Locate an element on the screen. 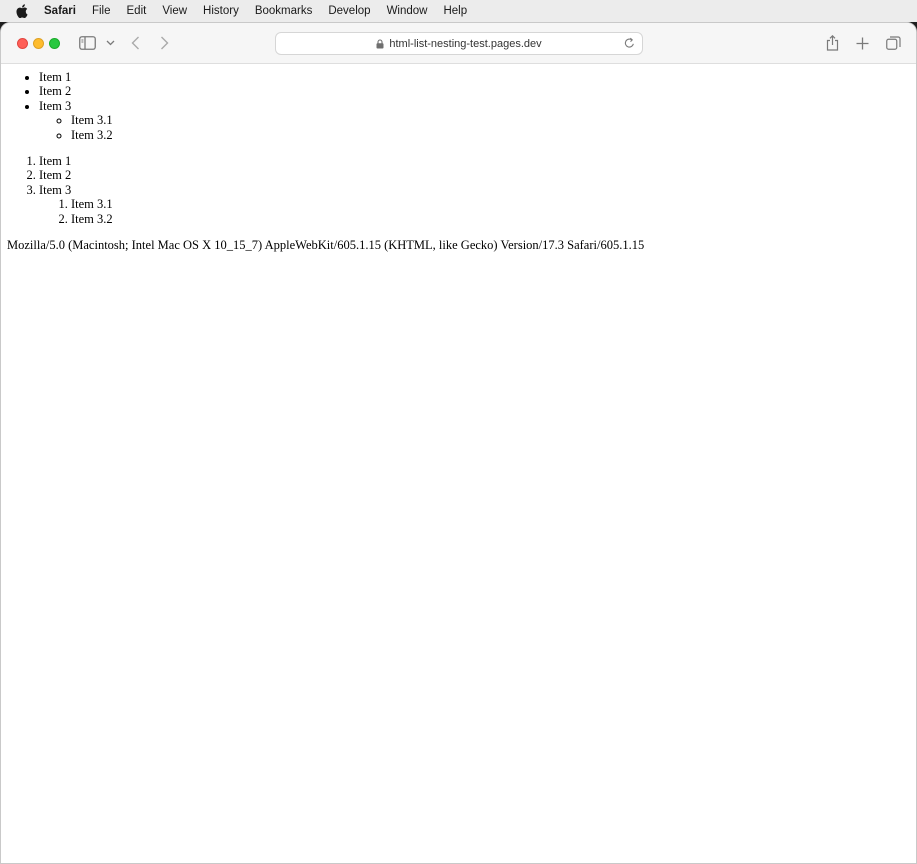  menu-bookmarks: Bookmarks is located at coordinates (284, 11).